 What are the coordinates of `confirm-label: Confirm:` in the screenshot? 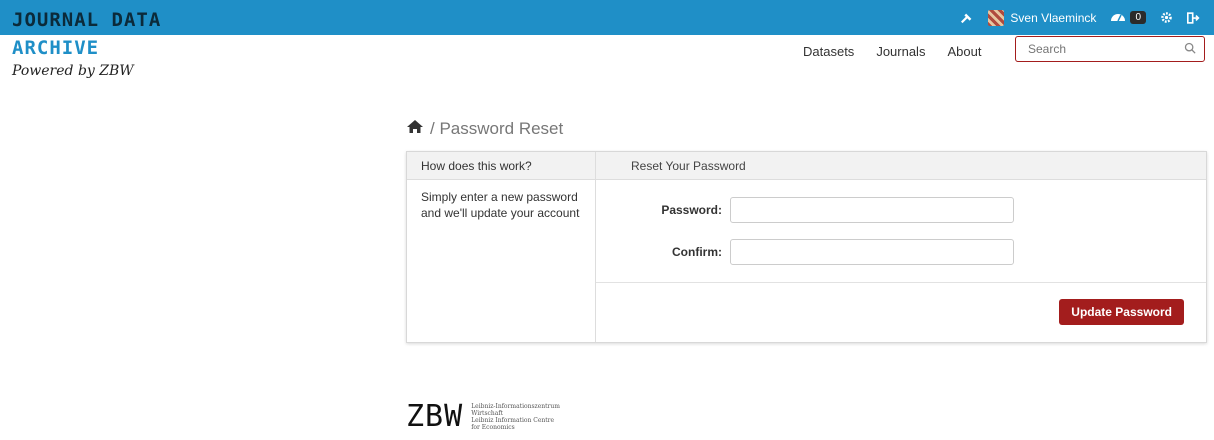 It's located at (697, 252).